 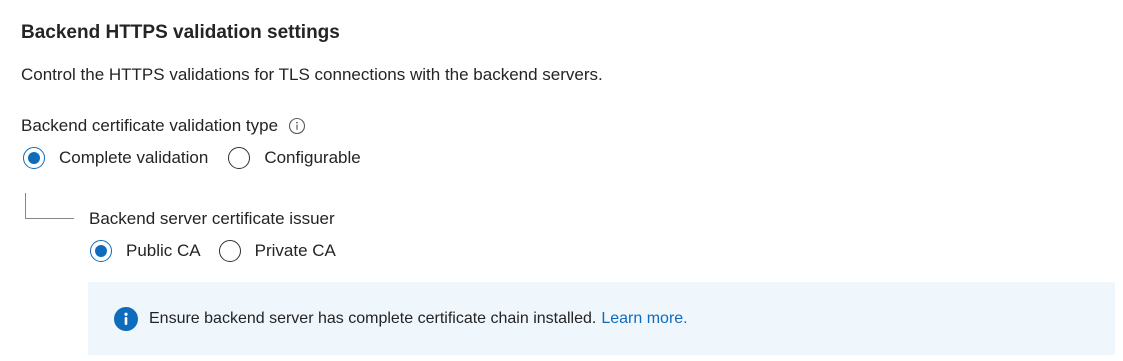 What do you see at coordinates (312, 157) in the screenshot?
I see `radio-label: Configurable` at bounding box center [312, 157].